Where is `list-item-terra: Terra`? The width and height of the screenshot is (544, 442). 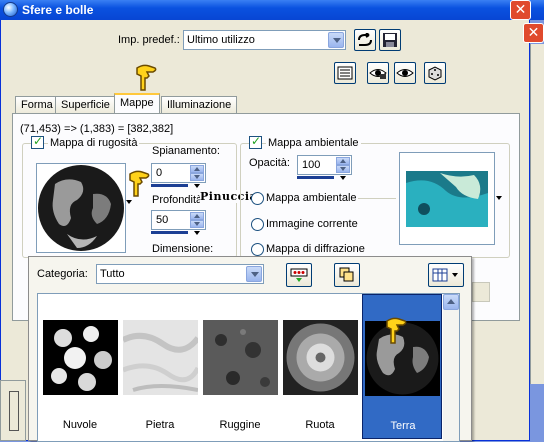
list-item-terra: Terra is located at coordinates (402, 366).